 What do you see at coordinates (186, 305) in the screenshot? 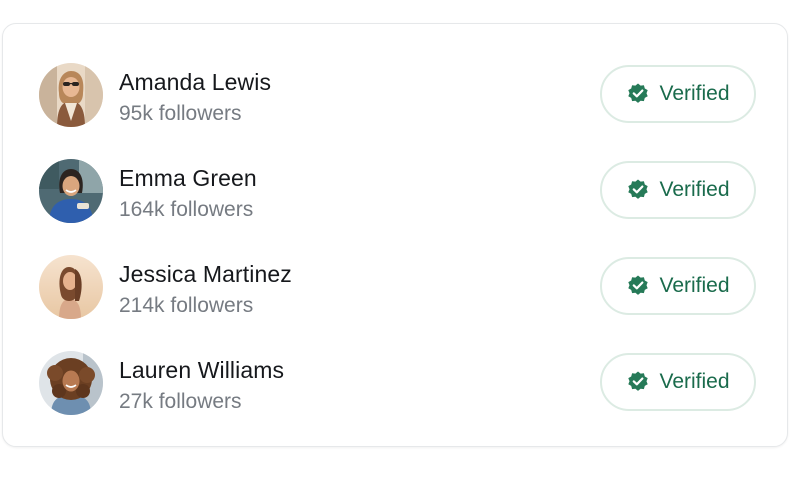
I see `follower-count: 214k followers` at bounding box center [186, 305].